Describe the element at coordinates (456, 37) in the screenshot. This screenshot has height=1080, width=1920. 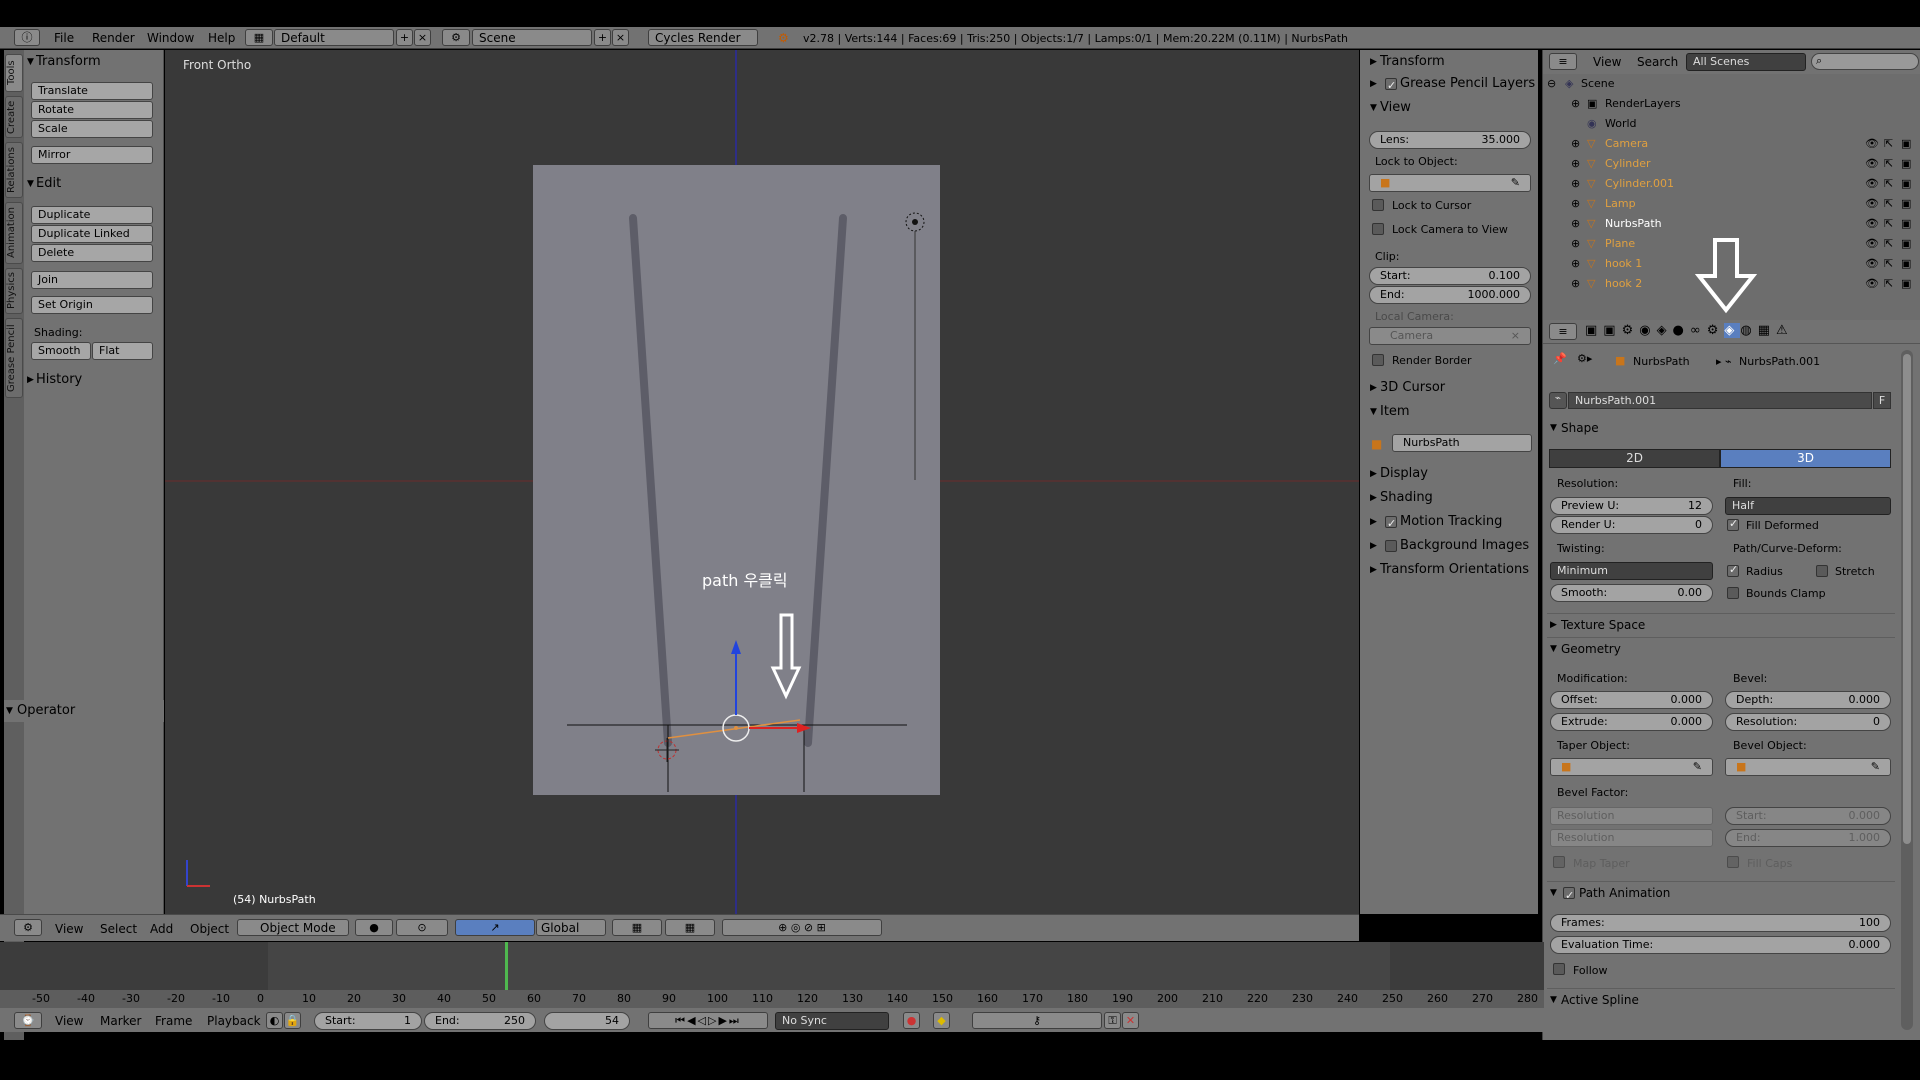
I see `scene-icon: ⚙` at that location.